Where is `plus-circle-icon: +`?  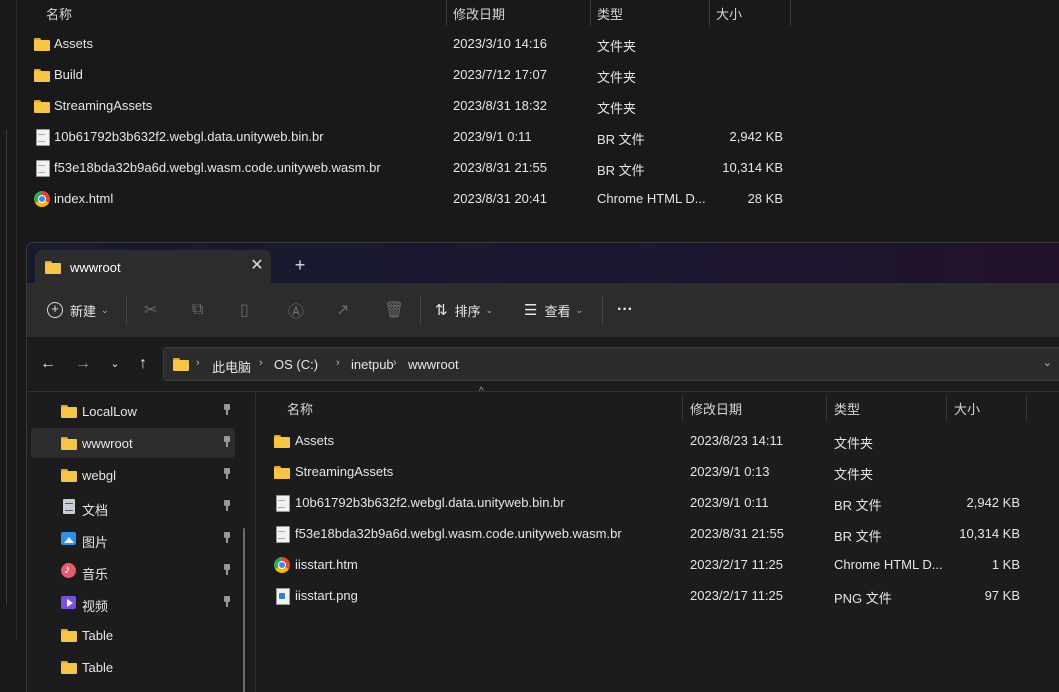
plus-circle-icon: + is located at coordinates (55, 310).